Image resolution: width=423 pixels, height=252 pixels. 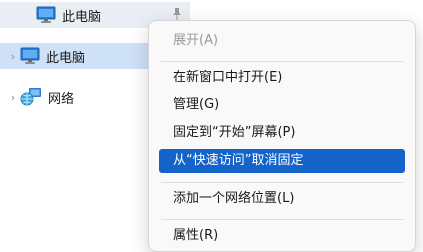 I want to click on menu-item-properties: 属性(R), so click(x=282, y=236).